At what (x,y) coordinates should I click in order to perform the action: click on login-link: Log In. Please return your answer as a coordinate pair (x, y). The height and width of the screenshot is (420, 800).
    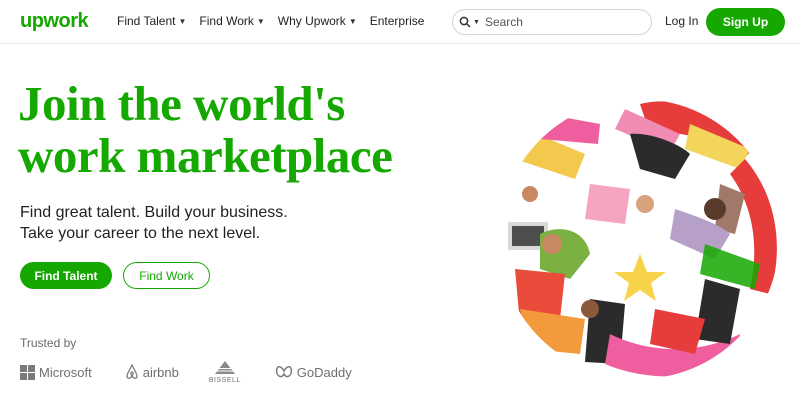
    Looking at the image, I should click on (681, 21).